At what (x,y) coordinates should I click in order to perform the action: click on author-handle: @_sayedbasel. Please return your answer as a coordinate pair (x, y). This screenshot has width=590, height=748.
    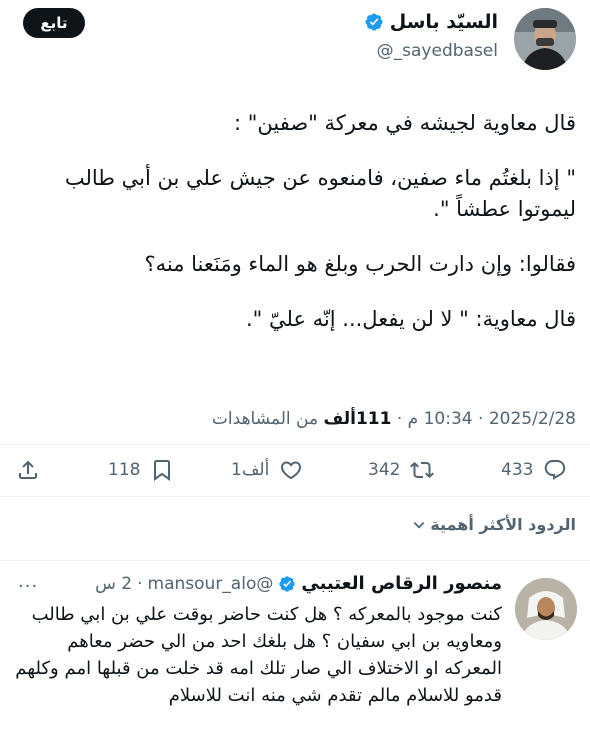
    Looking at the image, I should click on (437, 51).